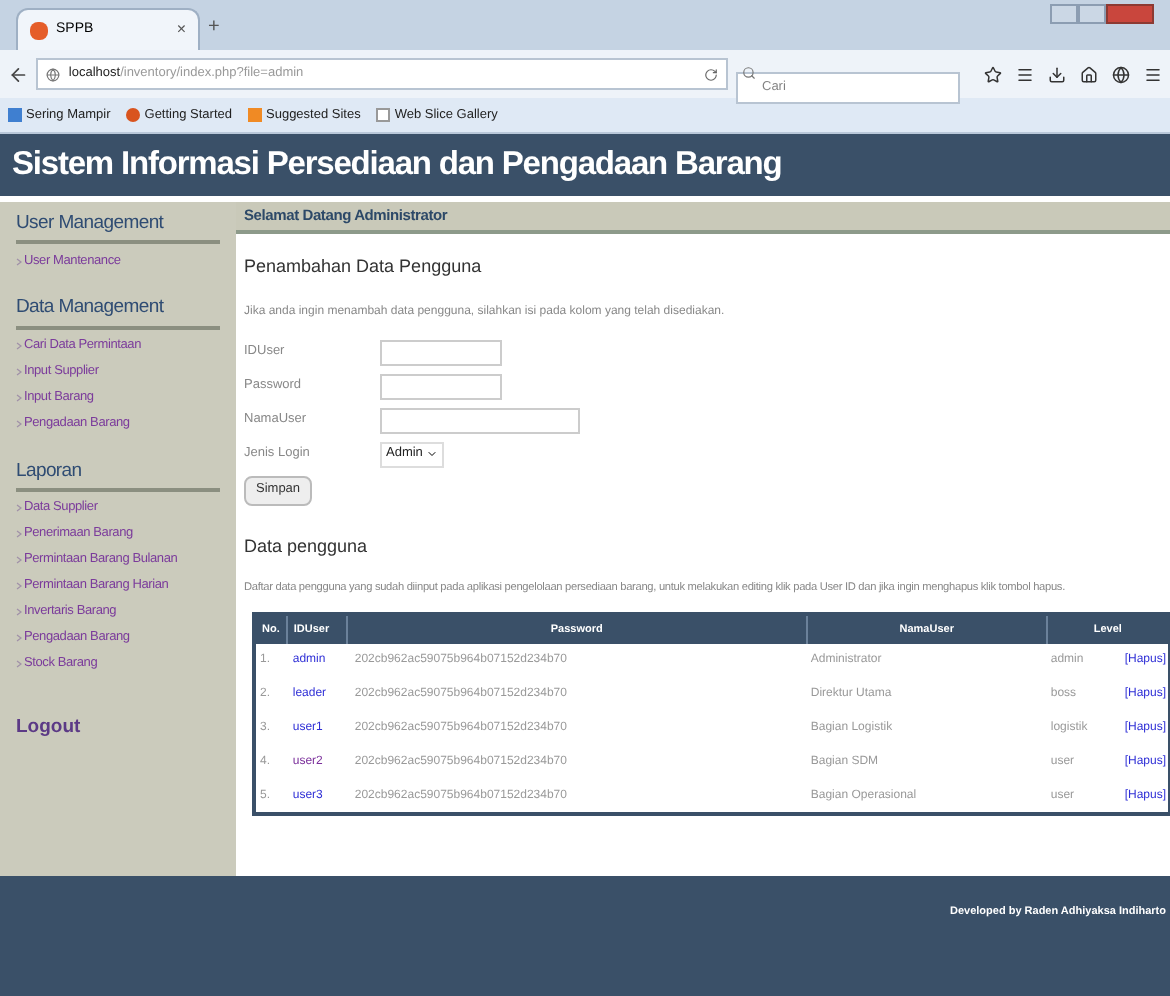 The image size is (1170, 996). What do you see at coordinates (307, 546) in the screenshot?
I see `list-title: Data pengguna` at bounding box center [307, 546].